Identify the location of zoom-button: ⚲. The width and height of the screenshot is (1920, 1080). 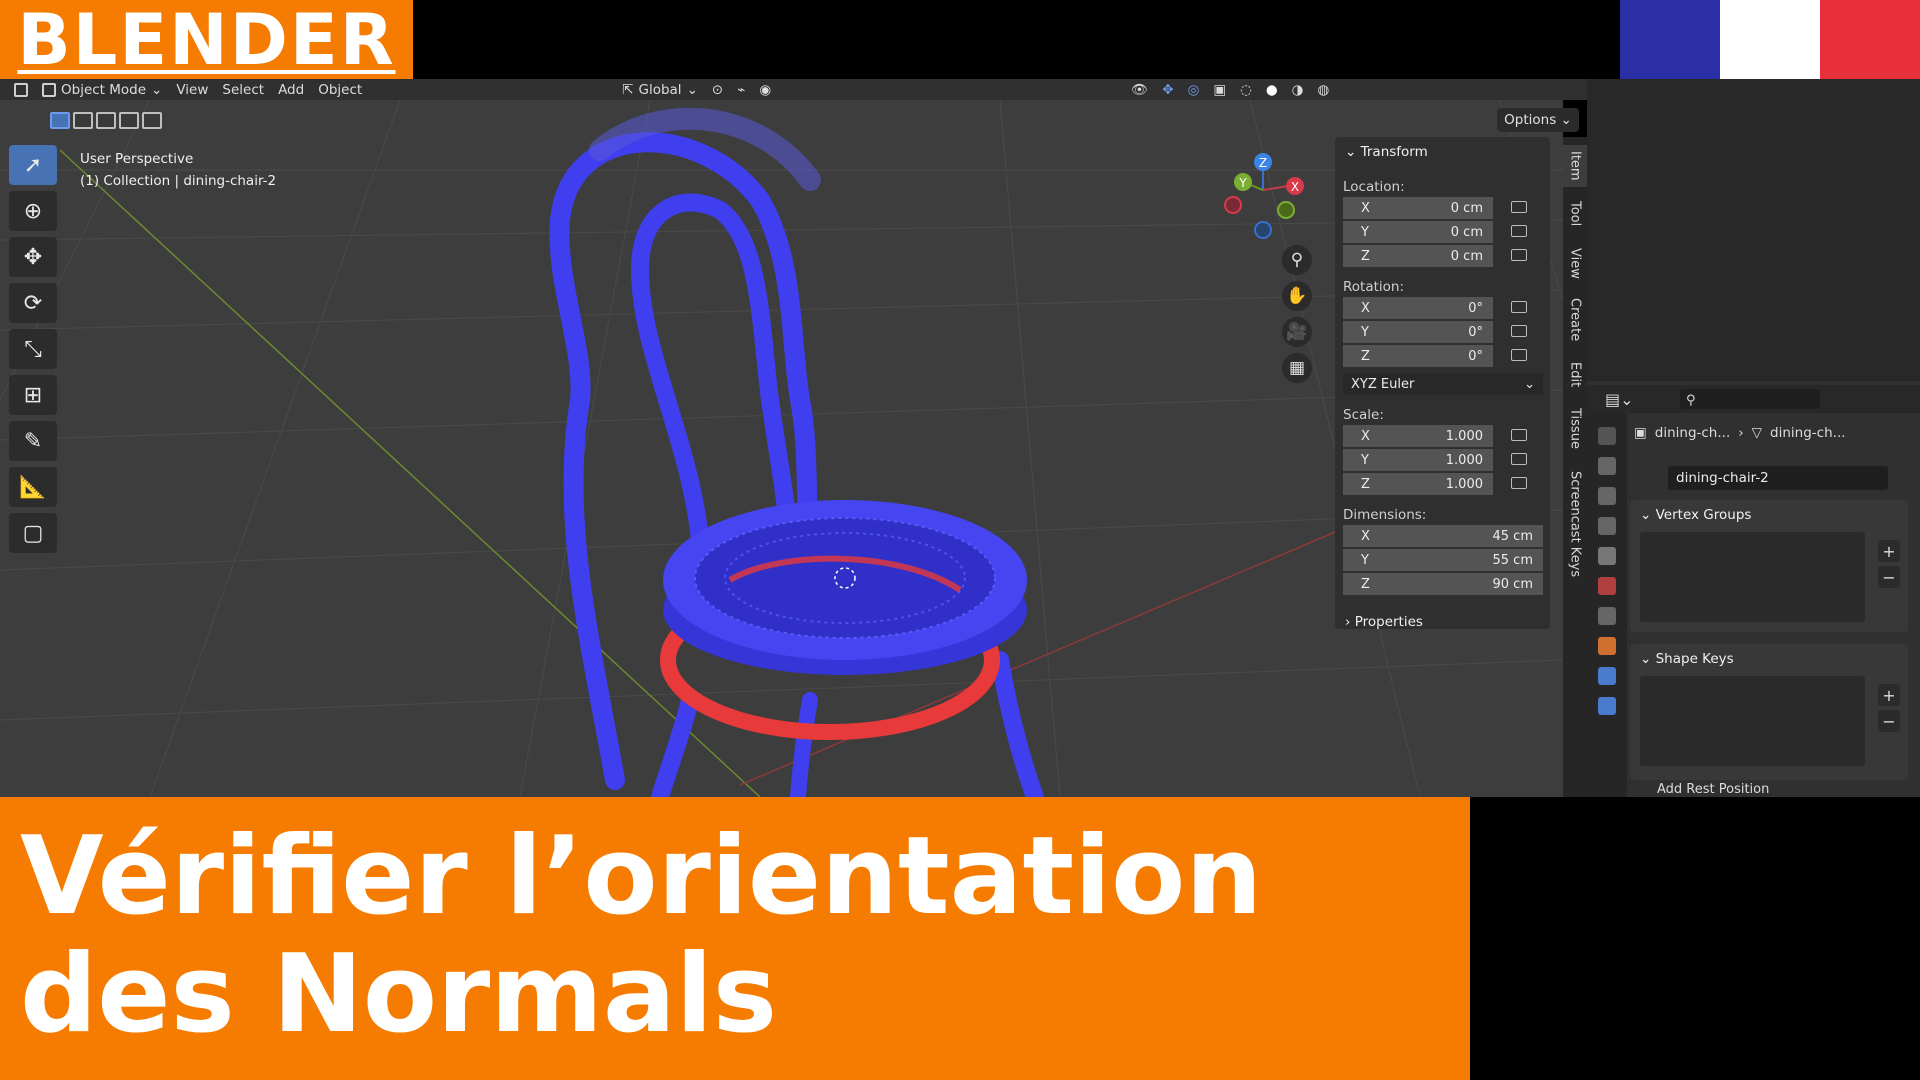
(1297, 260).